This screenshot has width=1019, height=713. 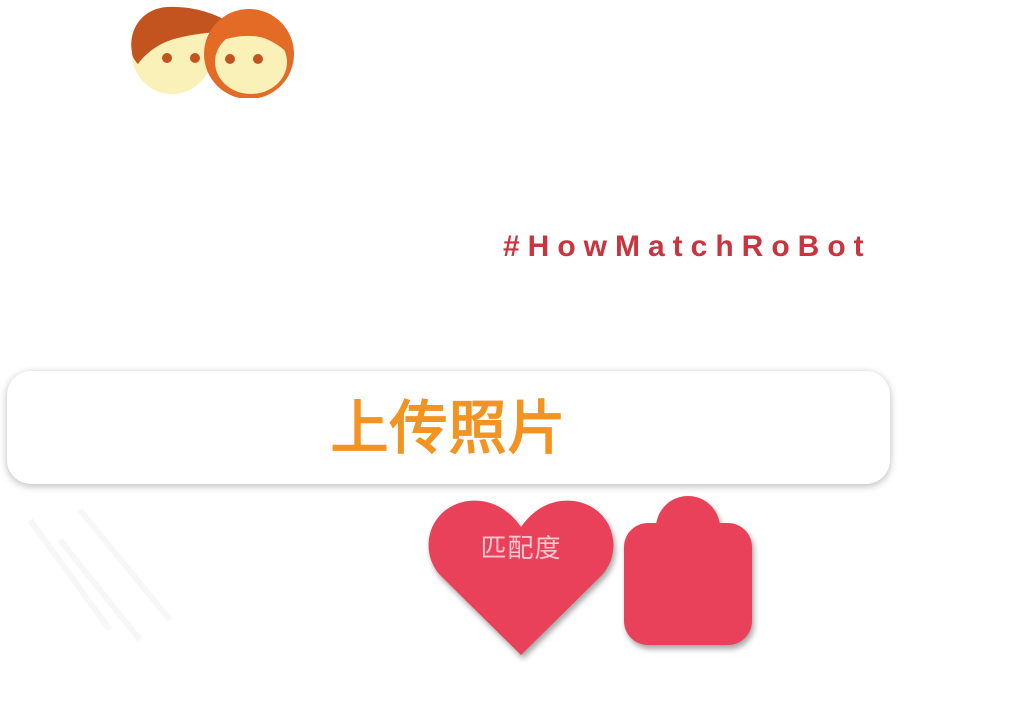 I want to click on upload-photo-button: 上传照片, so click(x=448, y=427).